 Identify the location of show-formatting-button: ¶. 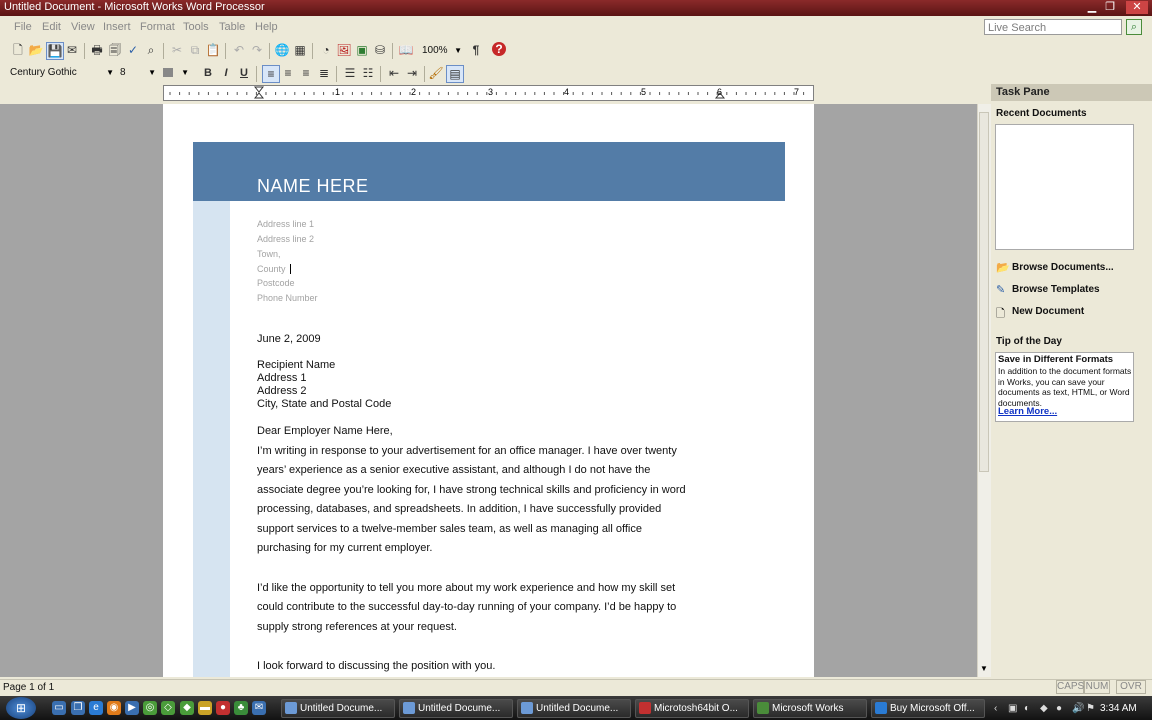
(476, 50).